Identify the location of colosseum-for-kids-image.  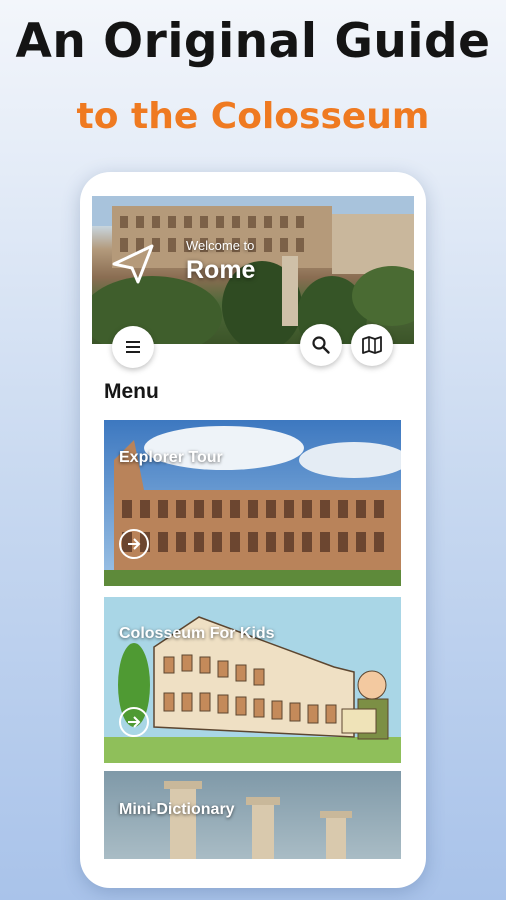
(252, 680).